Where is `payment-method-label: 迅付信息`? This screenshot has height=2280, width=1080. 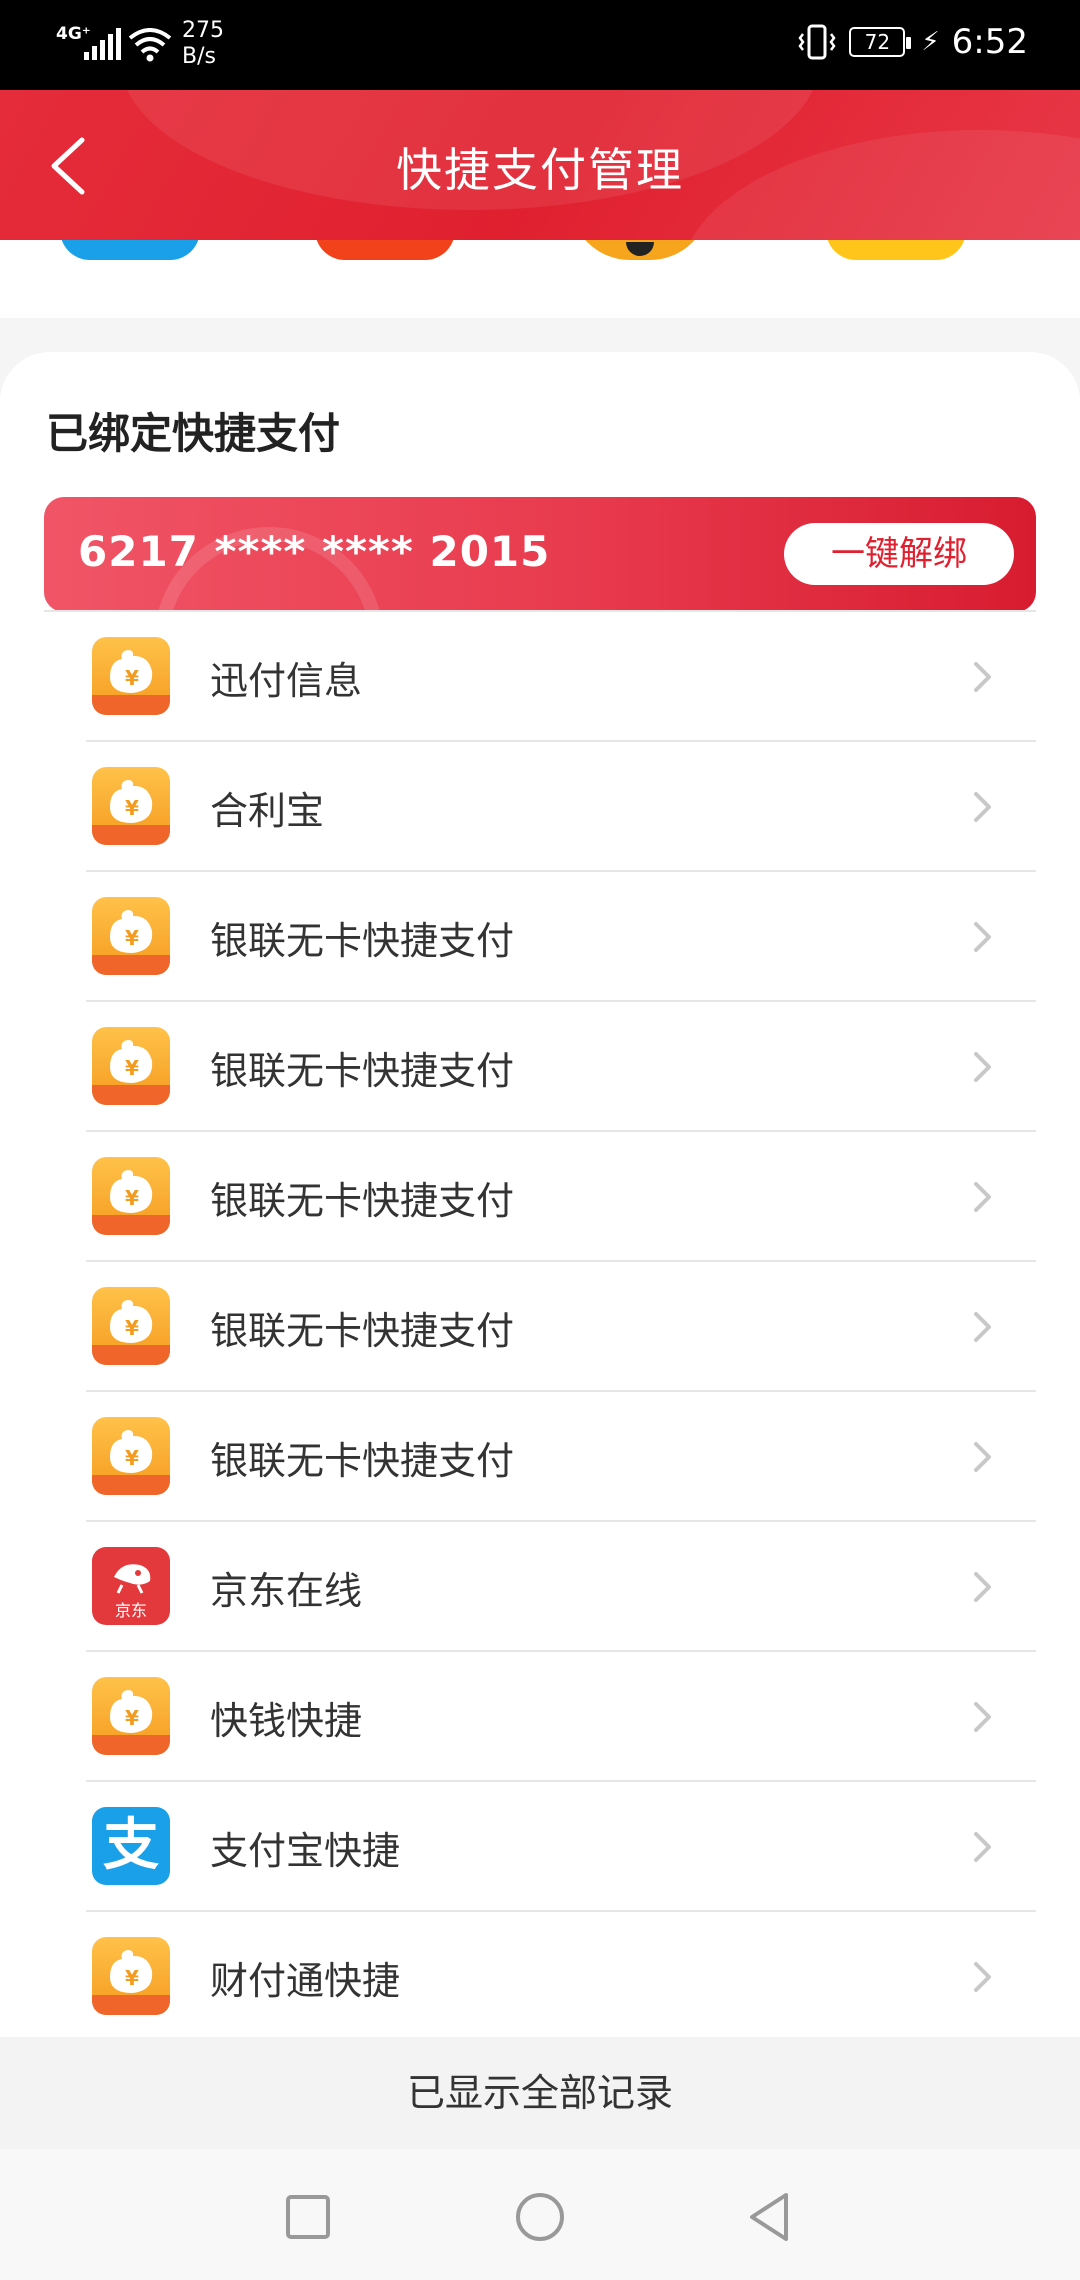
payment-method-label: 迅付信息 is located at coordinates (286, 681).